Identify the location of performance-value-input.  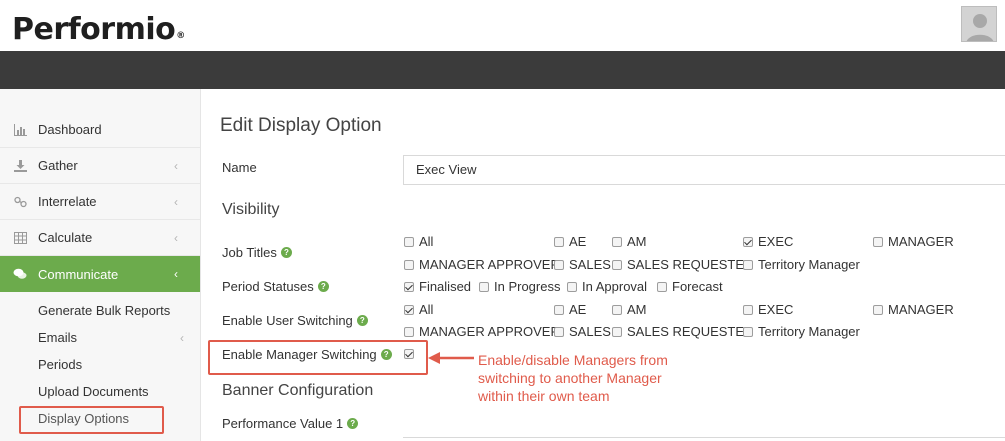
(704, 439).